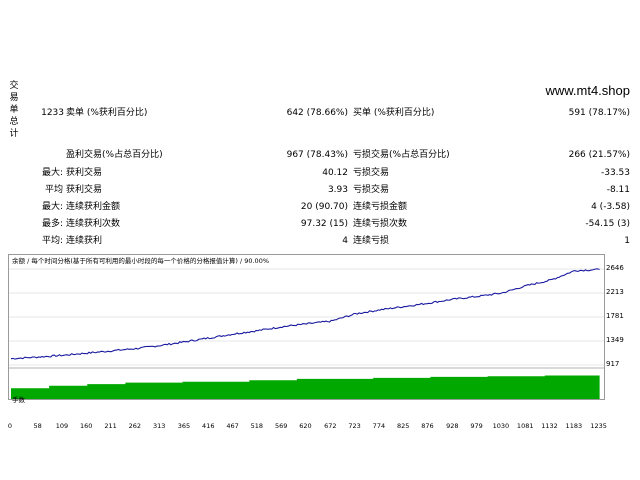  What do you see at coordinates (610, 207) in the screenshot?
I see `max-consec-losses-amount-value: 4 (-3.58)` at bounding box center [610, 207].